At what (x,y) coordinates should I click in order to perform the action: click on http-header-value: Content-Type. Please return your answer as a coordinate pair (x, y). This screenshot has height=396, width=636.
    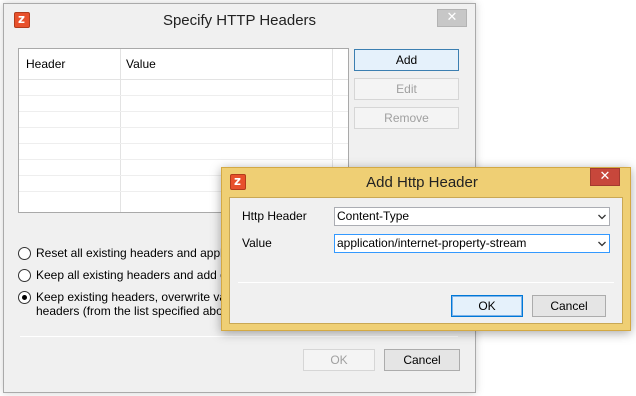
    Looking at the image, I should click on (373, 216).